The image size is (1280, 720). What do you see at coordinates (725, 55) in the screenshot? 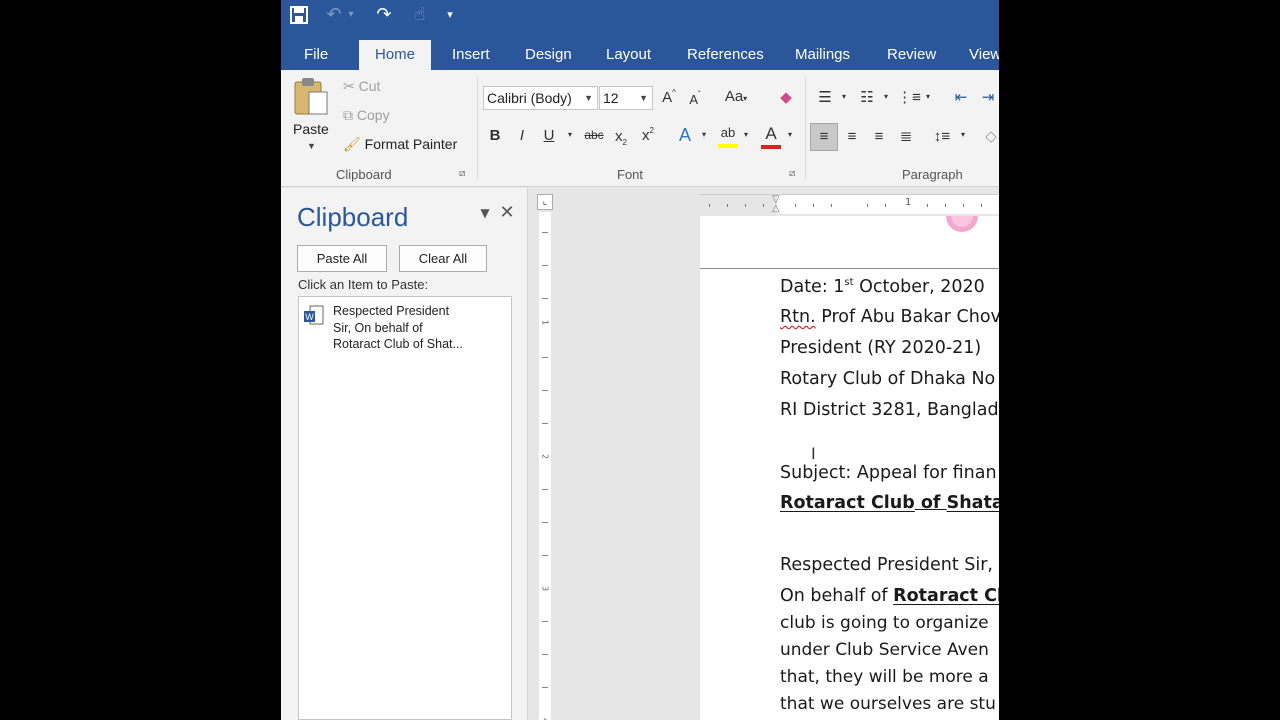
I see `tab-references: References` at bounding box center [725, 55].